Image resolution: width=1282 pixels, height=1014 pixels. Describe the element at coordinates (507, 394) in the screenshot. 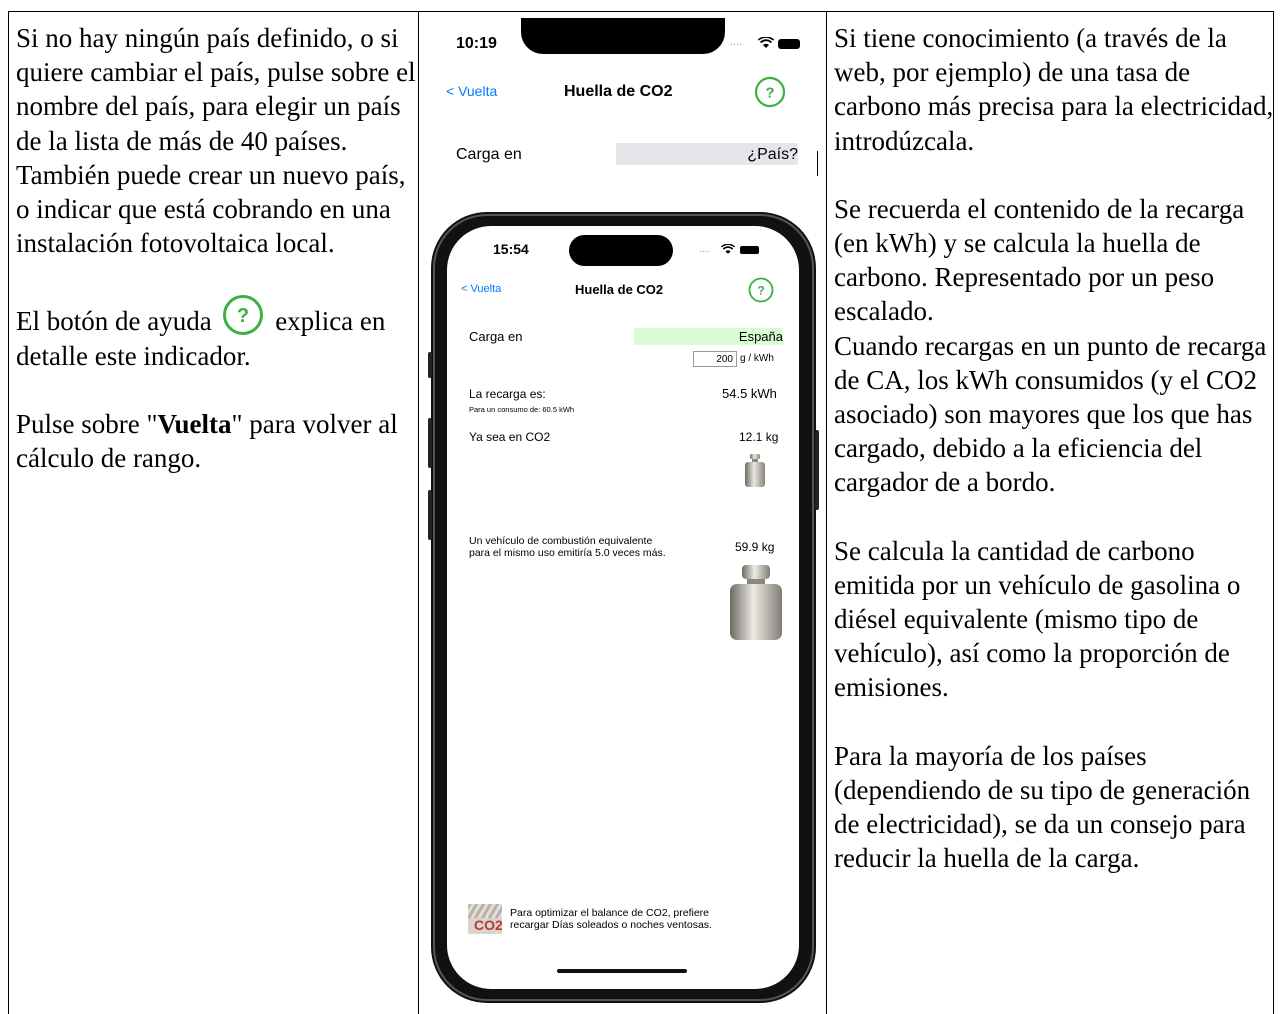

I see `recharge-label: La recarga es:` at that location.